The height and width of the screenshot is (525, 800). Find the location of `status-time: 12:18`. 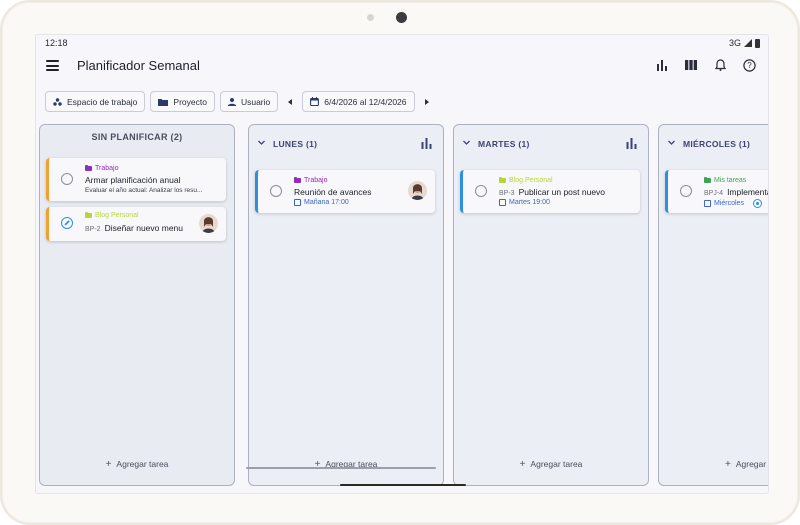

status-time: 12:18 is located at coordinates (56, 43).